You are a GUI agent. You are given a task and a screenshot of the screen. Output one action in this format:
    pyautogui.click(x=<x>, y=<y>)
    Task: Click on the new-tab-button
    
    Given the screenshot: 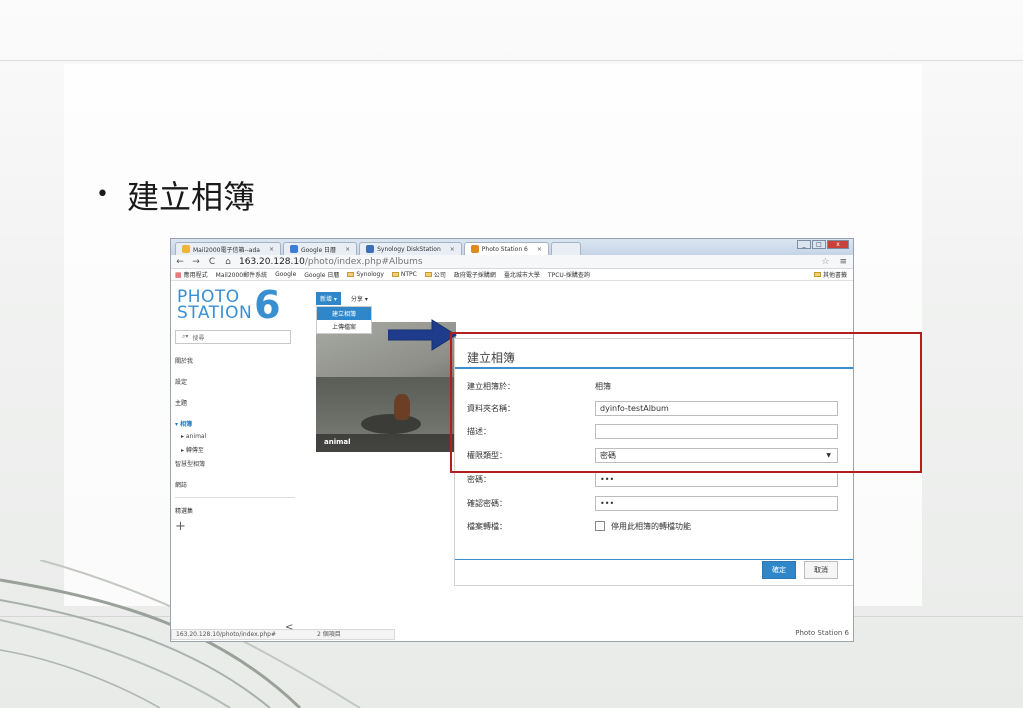 What is the action you would take?
    pyautogui.click(x=565, y=248)
    